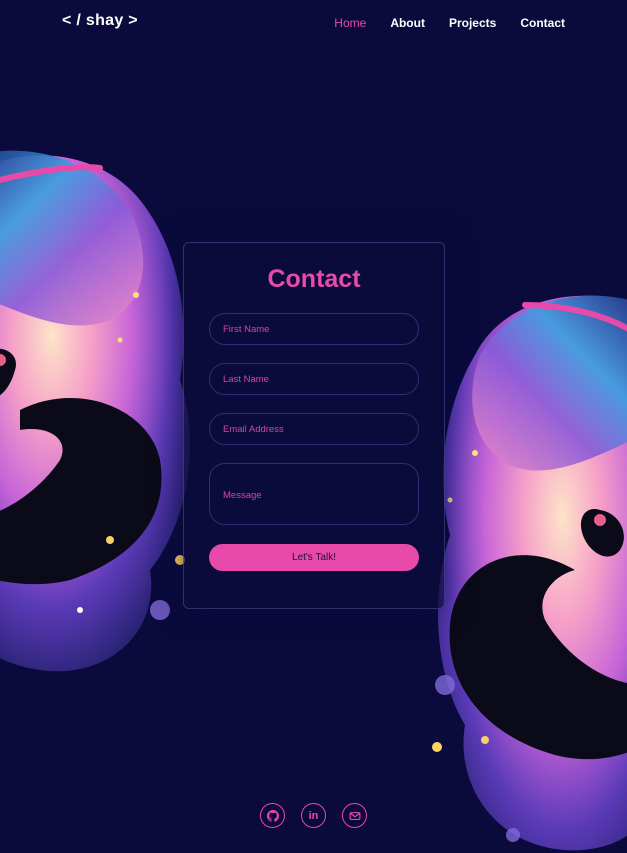 The width and height of the screenshot is (627, 853). I want to click on nav-projects: Projects, so click(472, 23).